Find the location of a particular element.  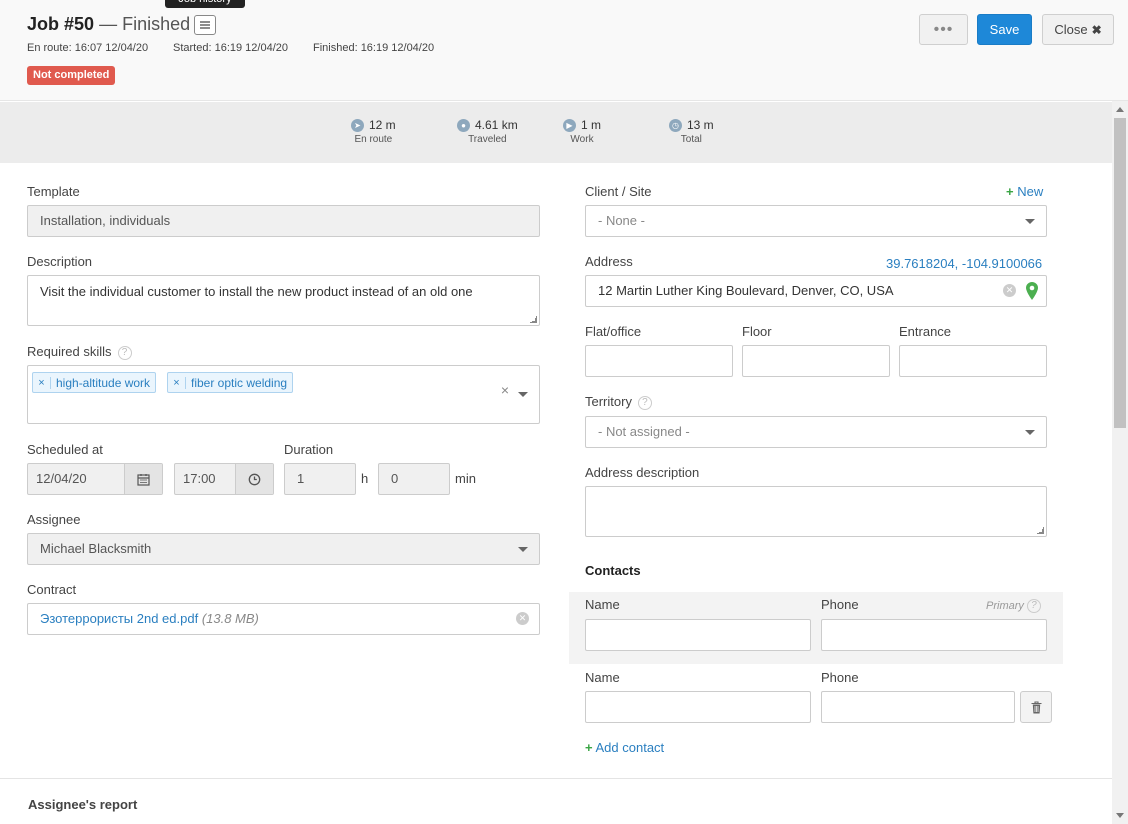

stat-work: ▶ 1 m Work is located at coordinates (582, 131).